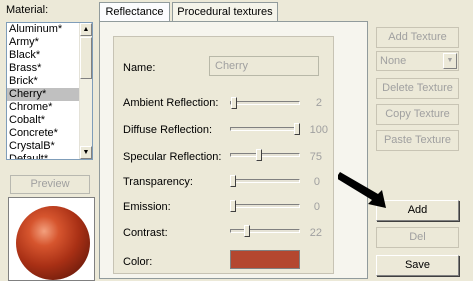 This screenshot has width=473, height=281. Describe the element at coordinates (318, 130) in the screenshot. I see `diffuse-reflection-value: 100` at that location.